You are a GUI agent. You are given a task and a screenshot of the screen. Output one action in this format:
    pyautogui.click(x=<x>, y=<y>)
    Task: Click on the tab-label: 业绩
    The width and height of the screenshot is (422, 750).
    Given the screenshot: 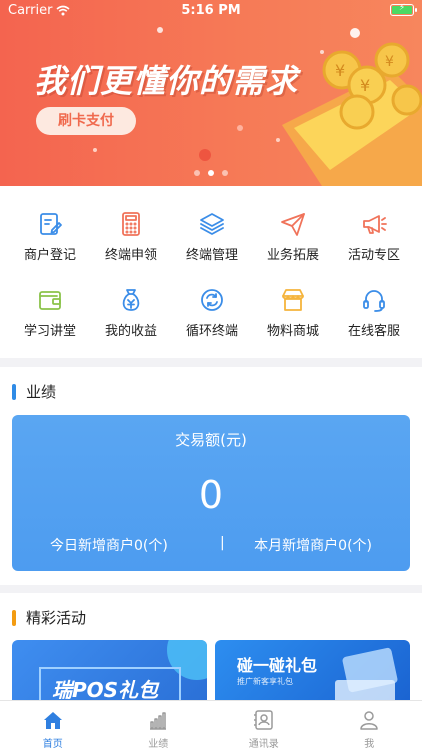 What is the action you would take?
    pyautogui.click(x=158, y=744)
    